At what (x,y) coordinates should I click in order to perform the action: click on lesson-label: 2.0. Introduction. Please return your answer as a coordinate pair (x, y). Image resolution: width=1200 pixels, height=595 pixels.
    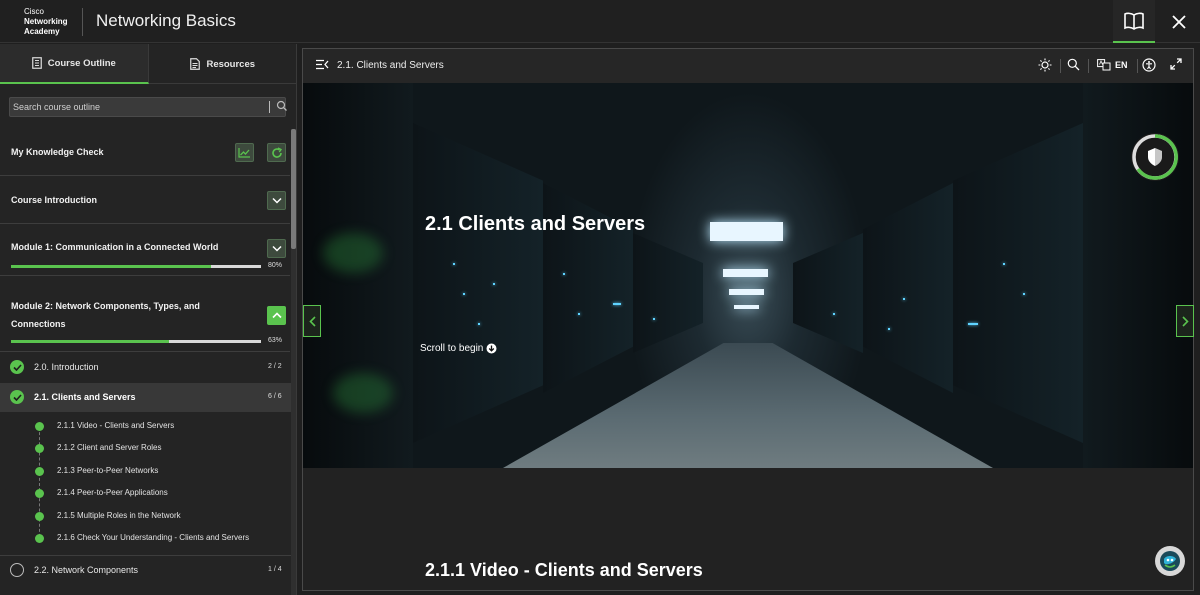
    Looking at the image, I should click on (66, 367).